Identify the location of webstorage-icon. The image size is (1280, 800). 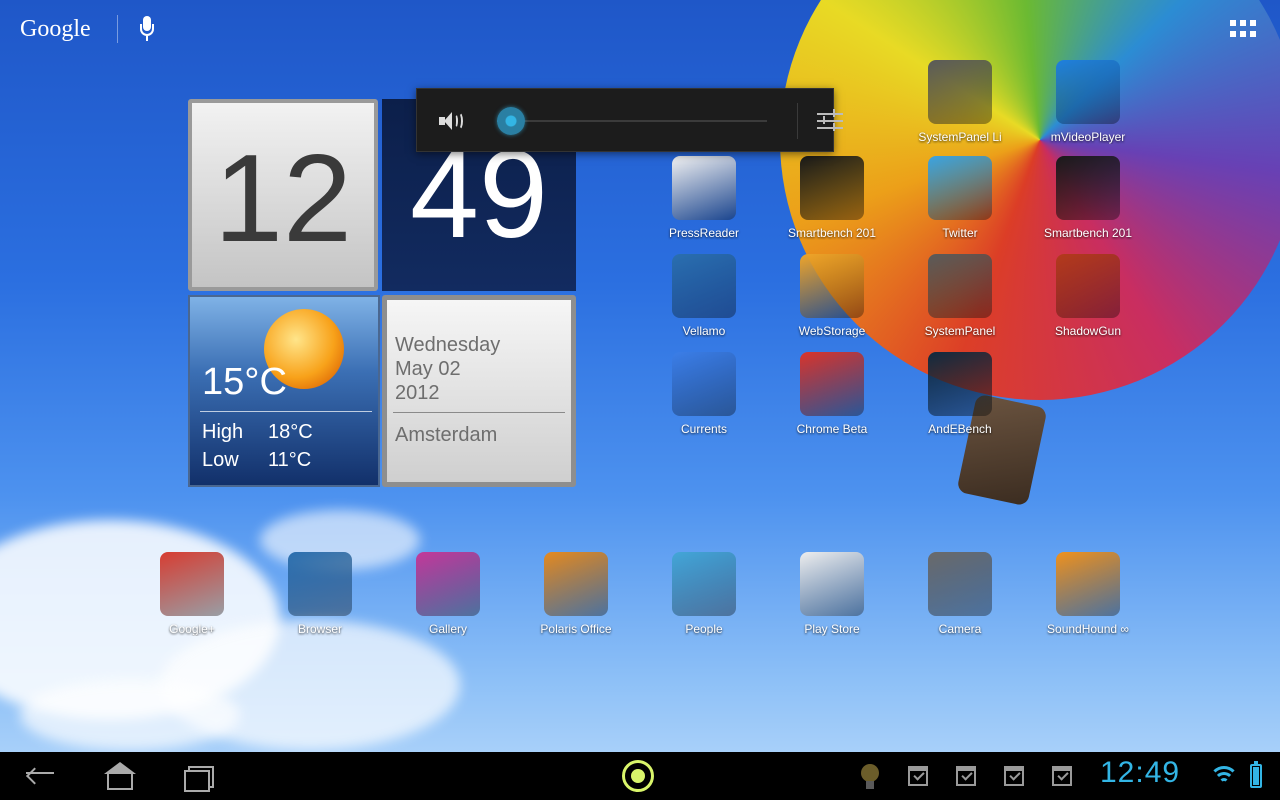
(832, 286).